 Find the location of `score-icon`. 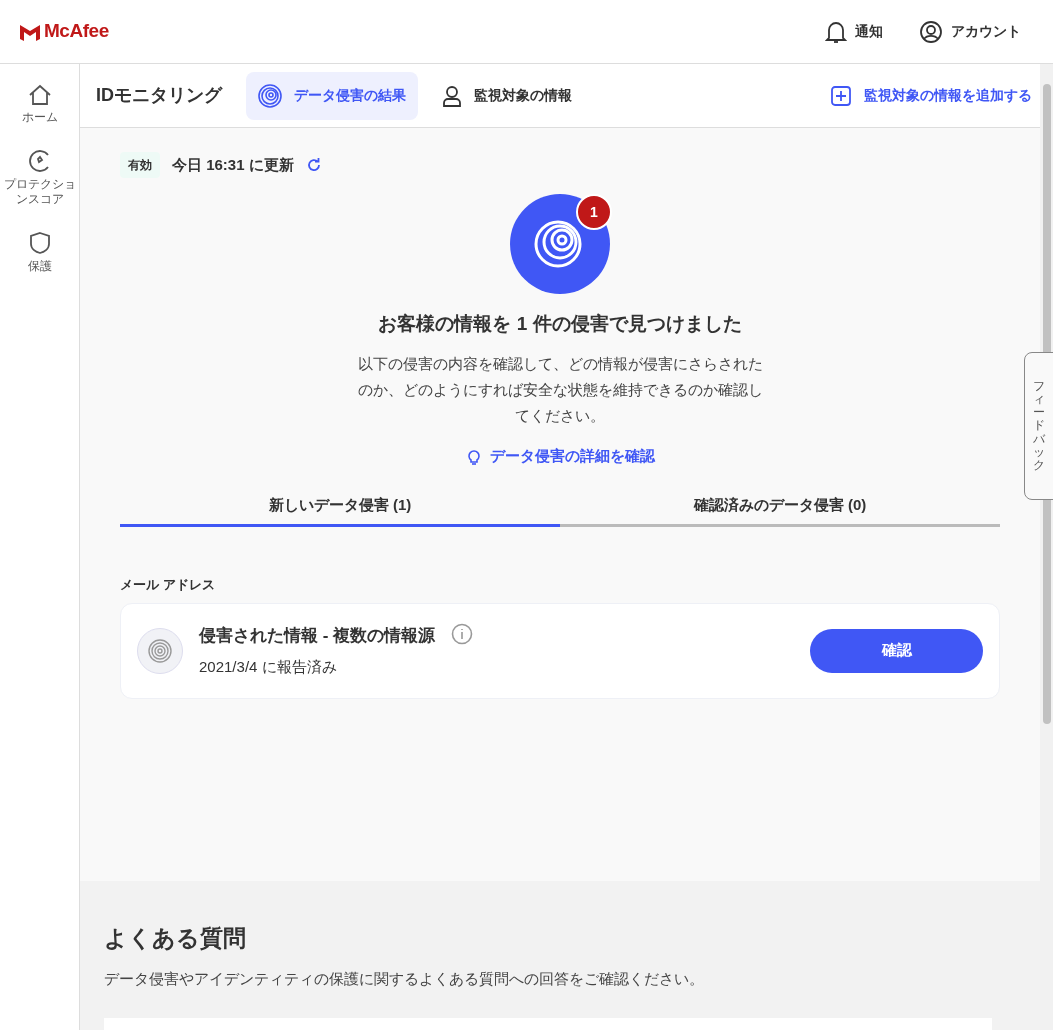

score-icon is located at coordinates (39, 161).